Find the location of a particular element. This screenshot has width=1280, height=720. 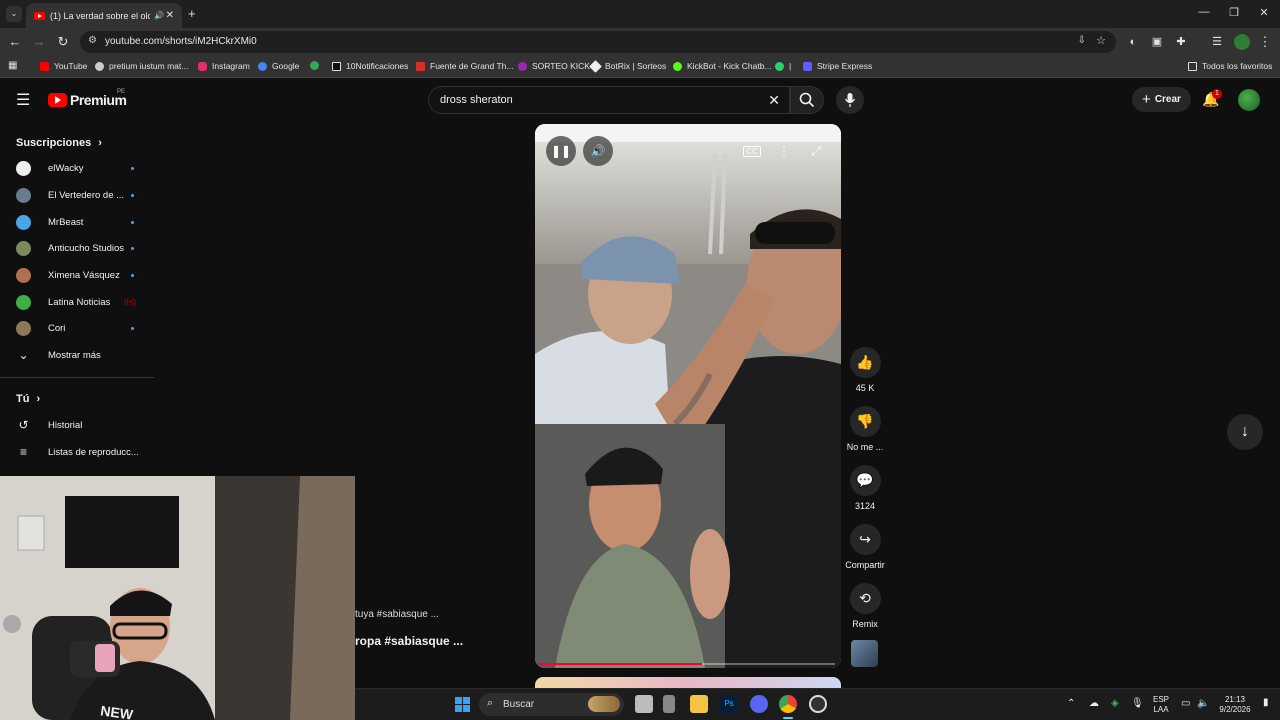

sound-thumbnail is located at coordinates (864, 653).